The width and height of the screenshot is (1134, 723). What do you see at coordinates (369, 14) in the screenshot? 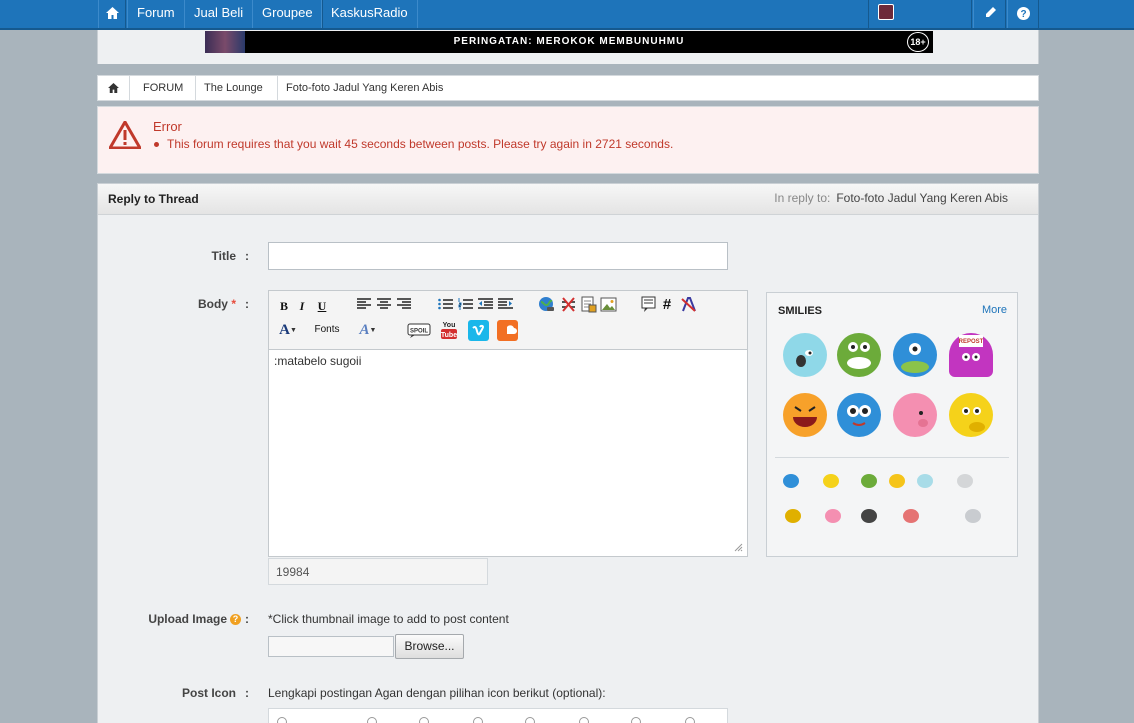
I see `nav-kaskusradio: KaskusRadio` at bounding box center [369, 14].